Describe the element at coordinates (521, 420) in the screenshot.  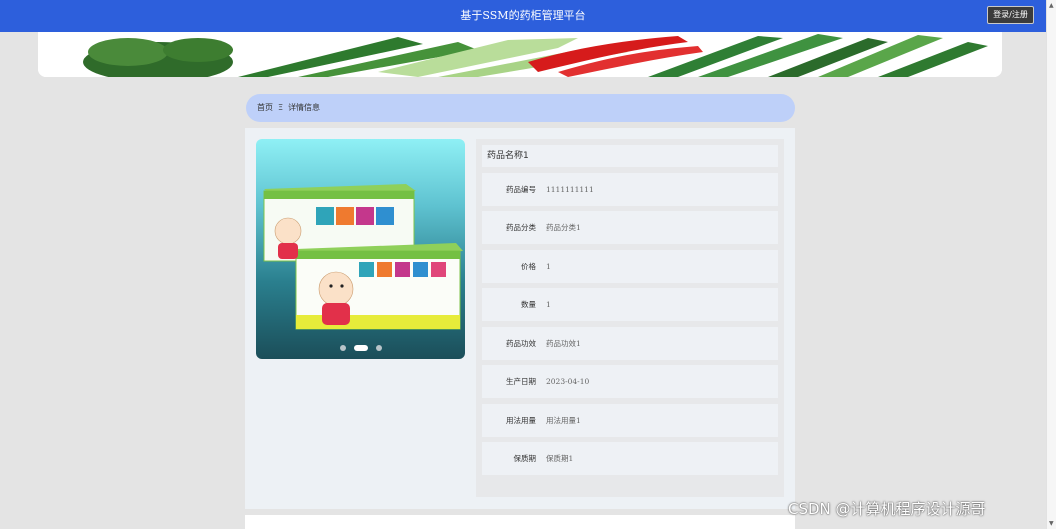
I see `field-label: 用法用量` at that location.